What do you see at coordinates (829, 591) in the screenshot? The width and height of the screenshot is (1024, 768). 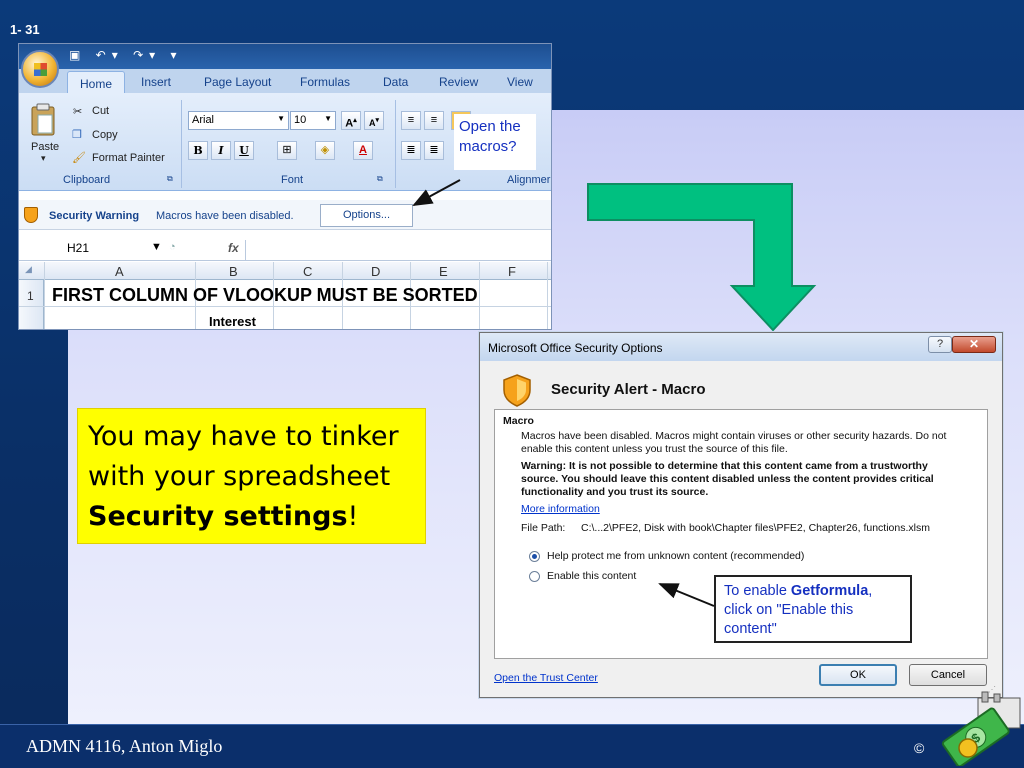 I see `callout-bold: Getformula` at bounding box center [829, 591].